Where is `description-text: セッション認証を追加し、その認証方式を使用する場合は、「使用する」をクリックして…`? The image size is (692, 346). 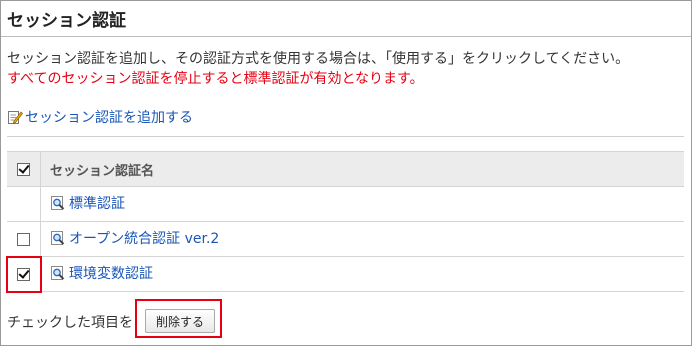 description-text: セッション認証を追加し、その認証方式を使用する場合は、「使用する」をクリックして… is located at coordinates (318, 59).